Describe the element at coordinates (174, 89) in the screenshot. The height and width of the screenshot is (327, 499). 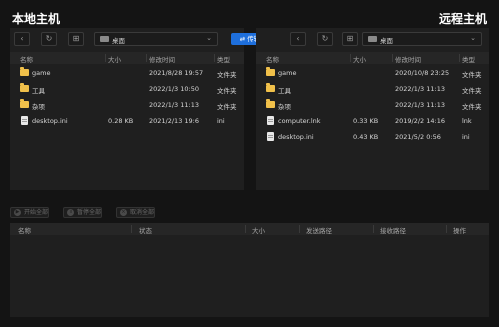
I see `row-date: 2022/1/3 10:50` at that location.